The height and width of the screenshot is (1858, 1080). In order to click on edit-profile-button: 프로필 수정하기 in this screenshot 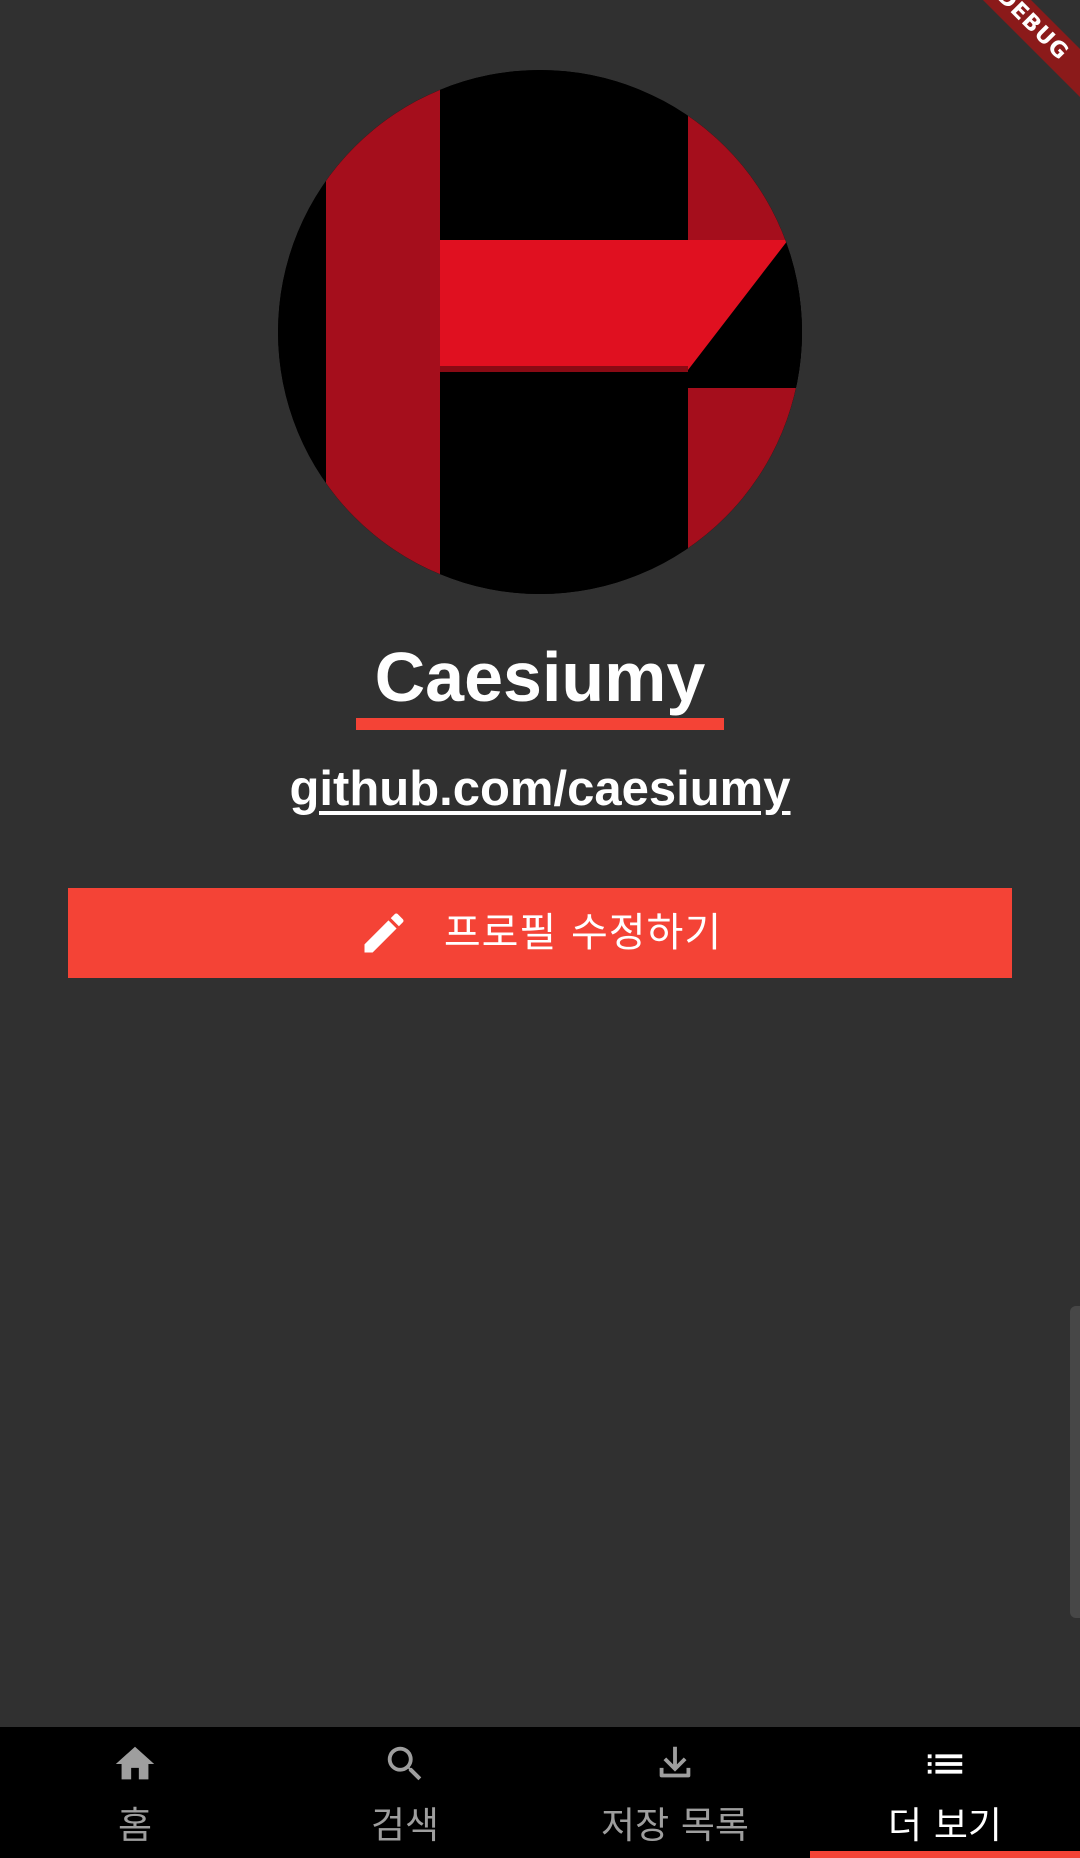, I will do `click(540, 933)`.